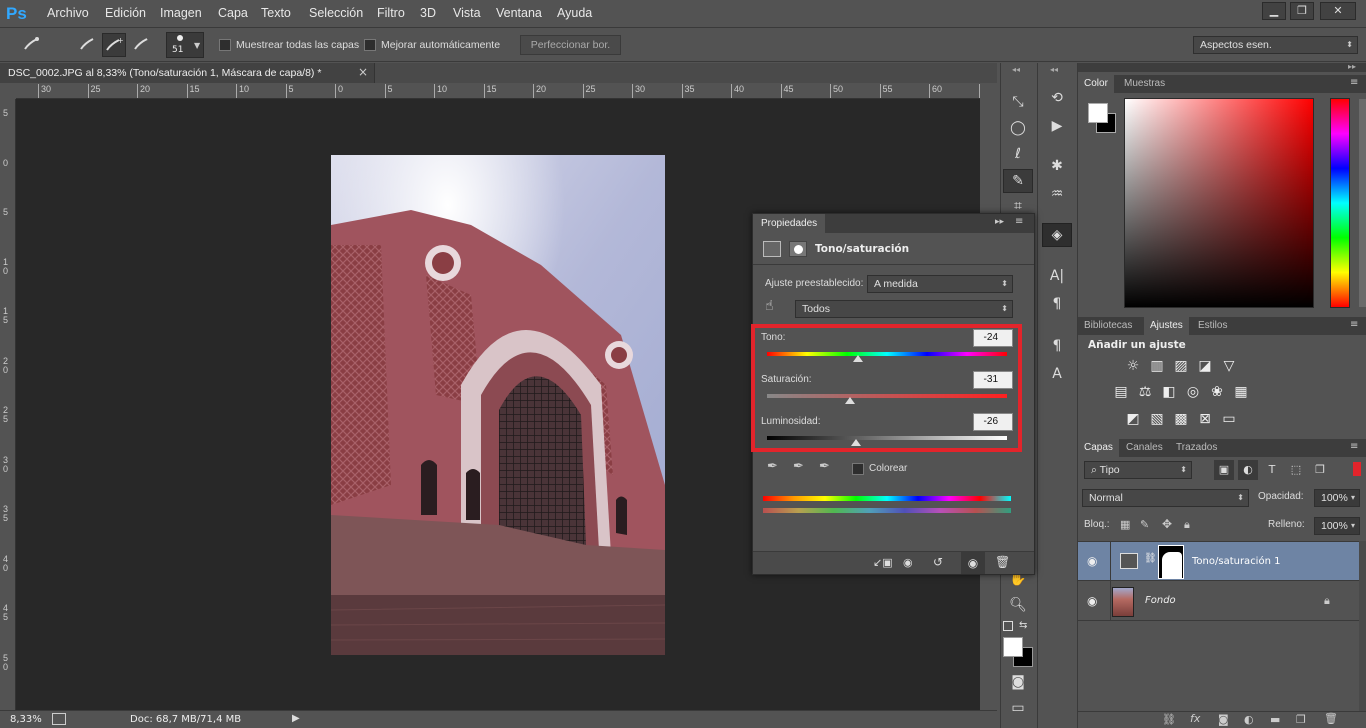  I want to click on tab-styles: Estilos, so click(1212, 326).